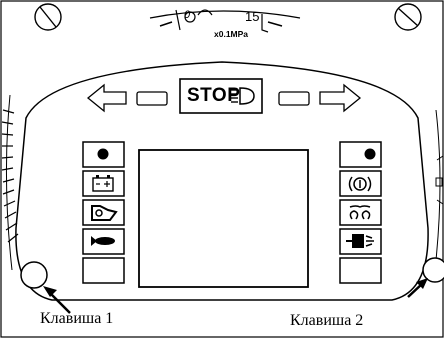 The height and width of the screenshot is (338, 444). I want to click on key-2-button, so click(433, 270).